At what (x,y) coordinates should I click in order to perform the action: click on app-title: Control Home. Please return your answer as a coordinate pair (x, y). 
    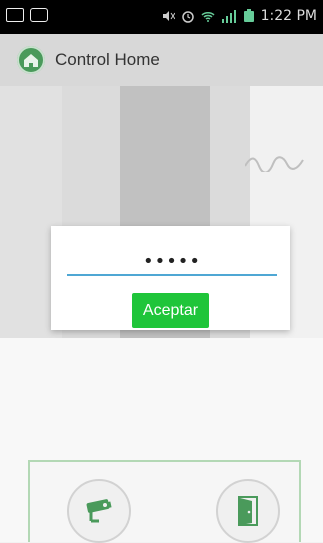
    Looking at the image, I should click on (107, 59).